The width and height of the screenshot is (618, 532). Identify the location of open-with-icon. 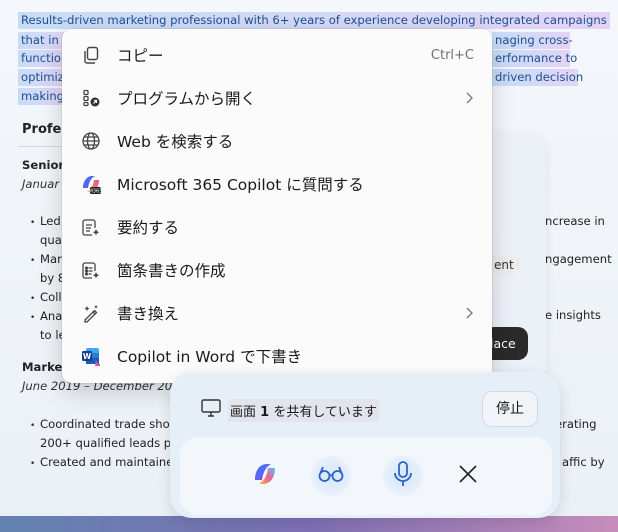
(91, 98).